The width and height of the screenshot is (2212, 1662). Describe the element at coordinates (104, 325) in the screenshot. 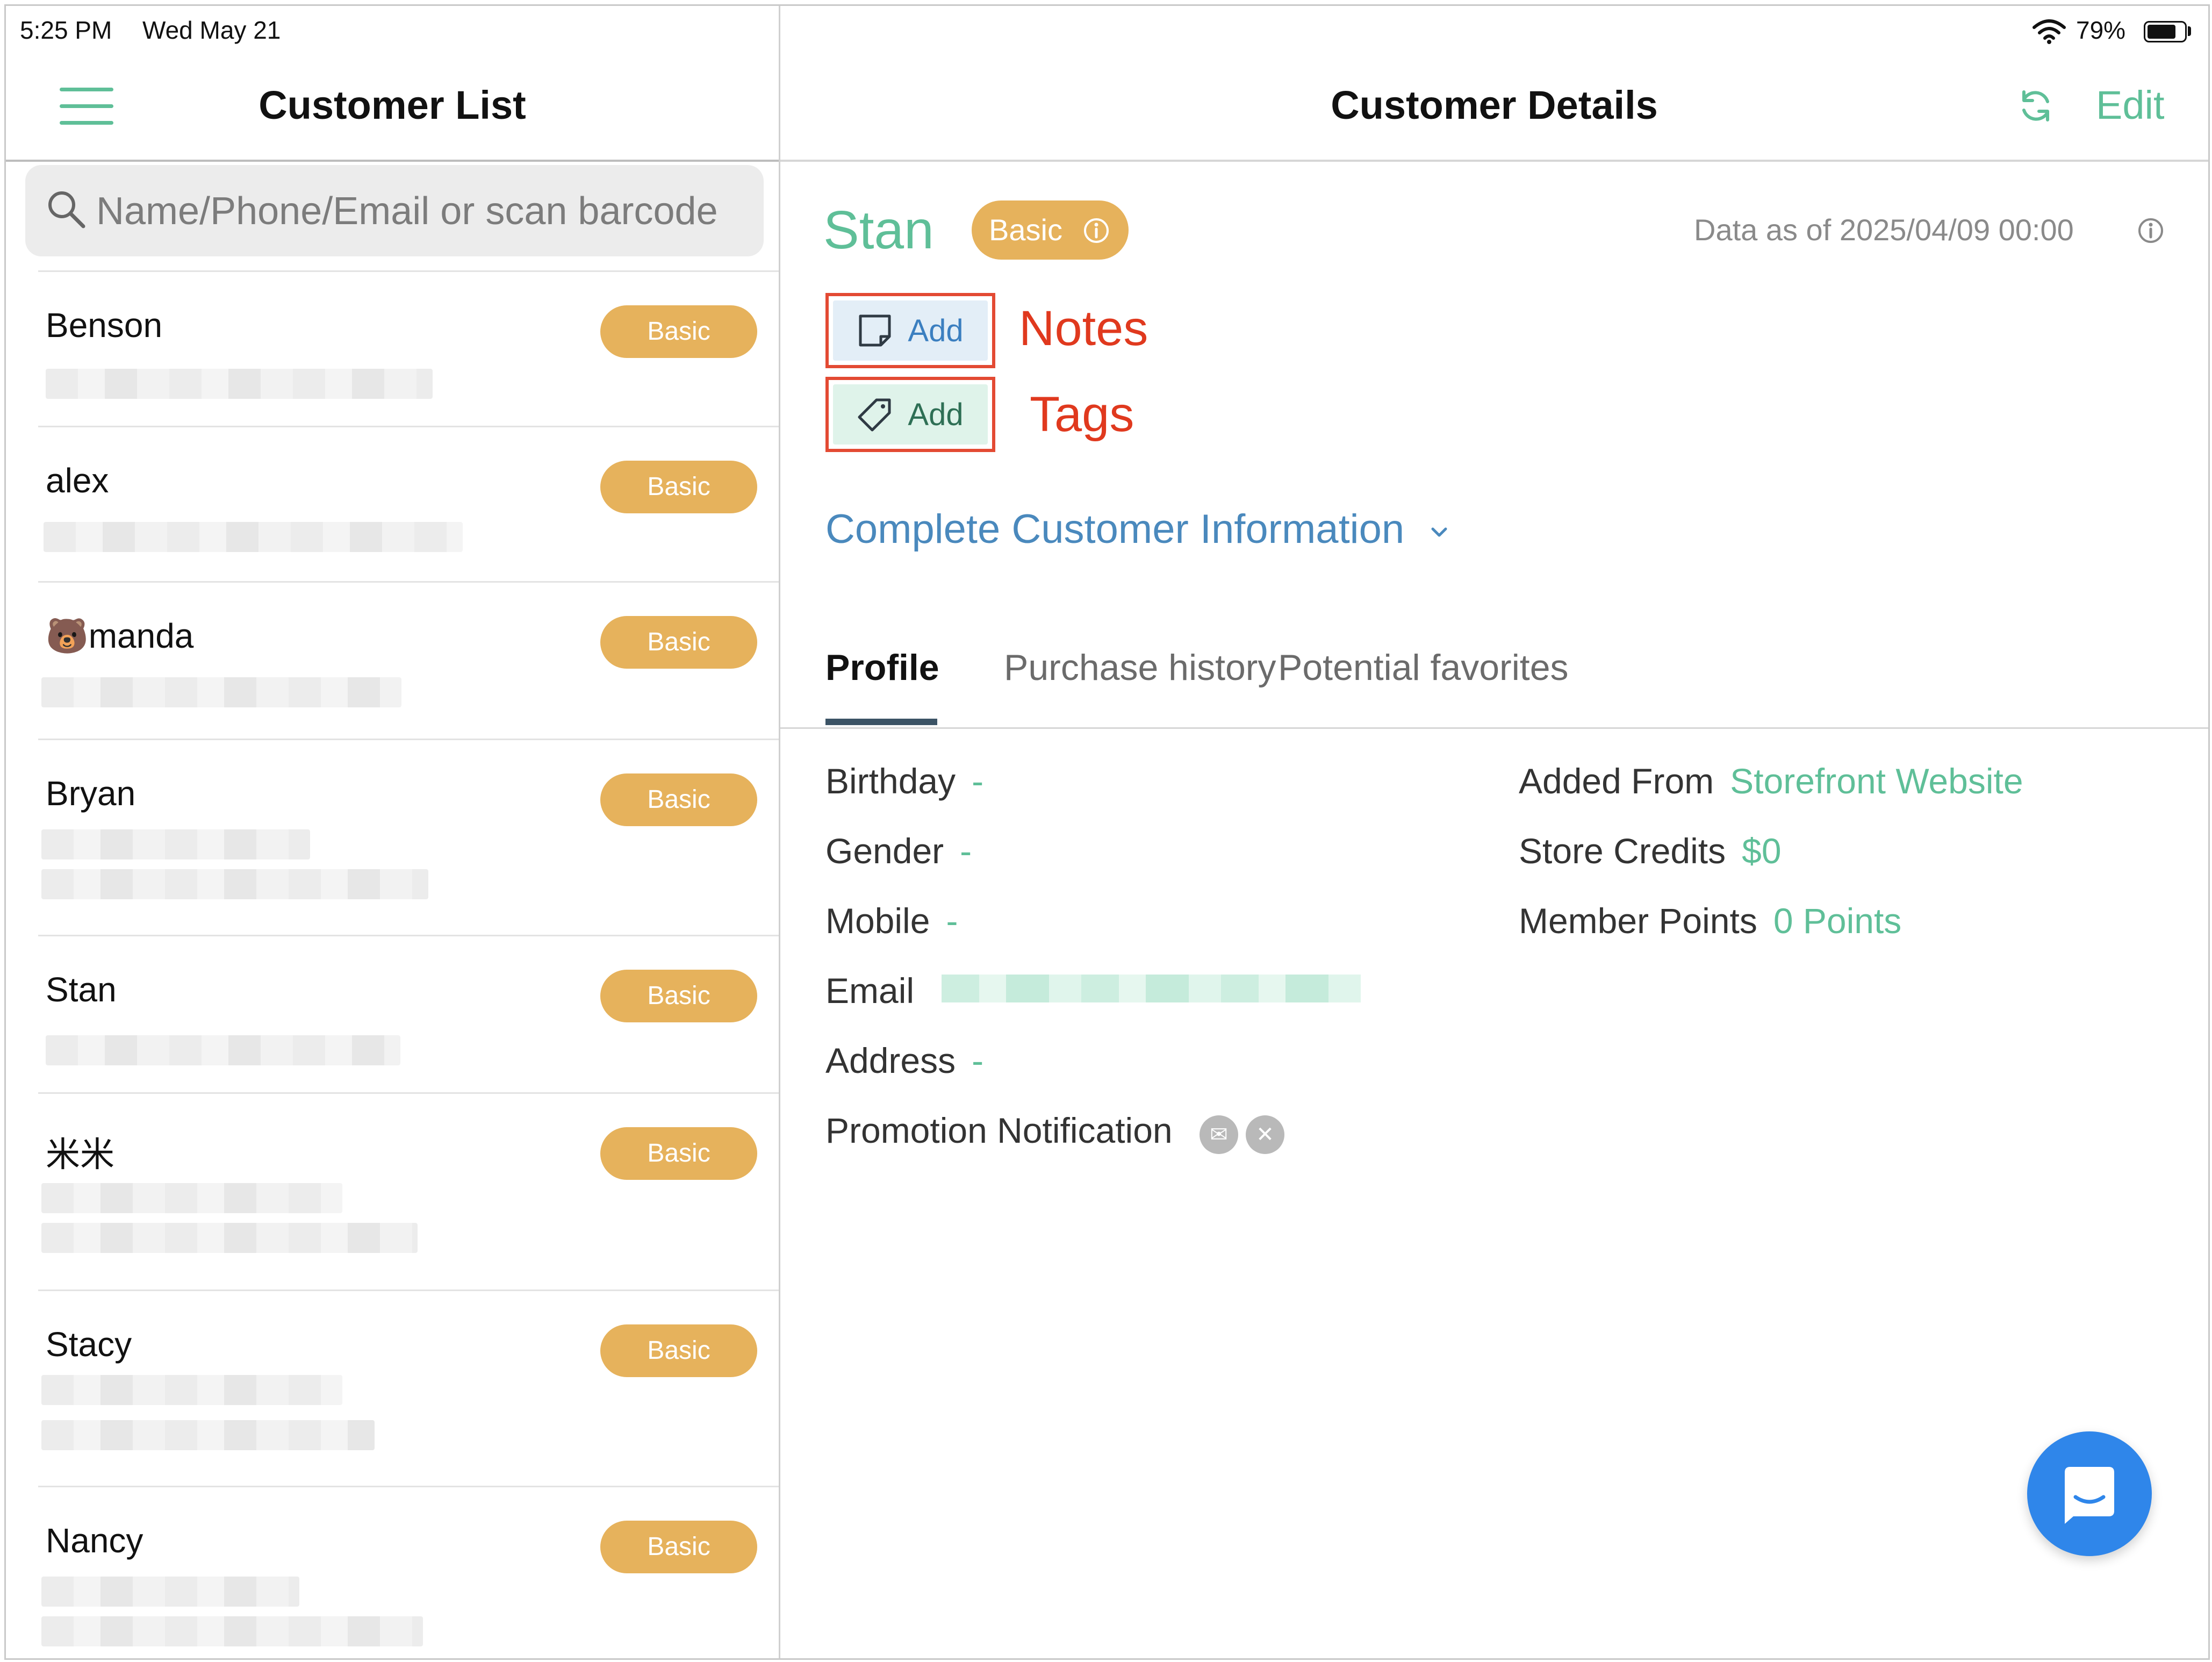

I see `customer-name: Benson` at that location.